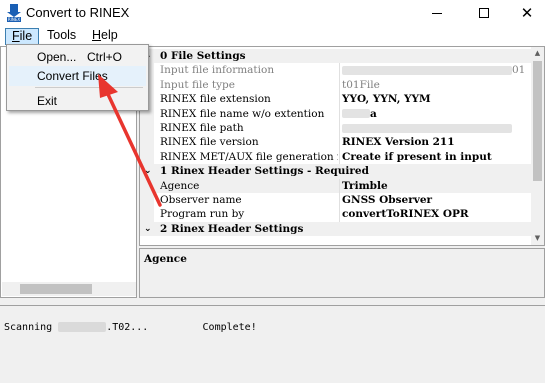  What do you see at coordinates (14, 13) in the screenshot?
I see `rinex-app-icon: RINEX` at bounding box center [14, 13].